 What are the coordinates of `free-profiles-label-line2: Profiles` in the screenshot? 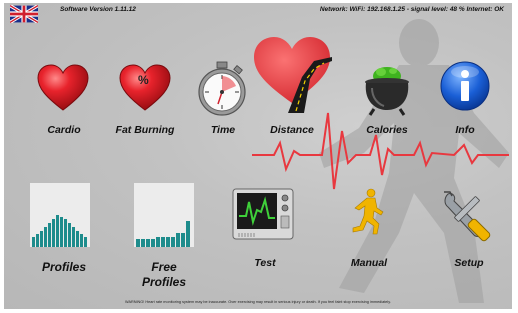 It's located at (163, 282).